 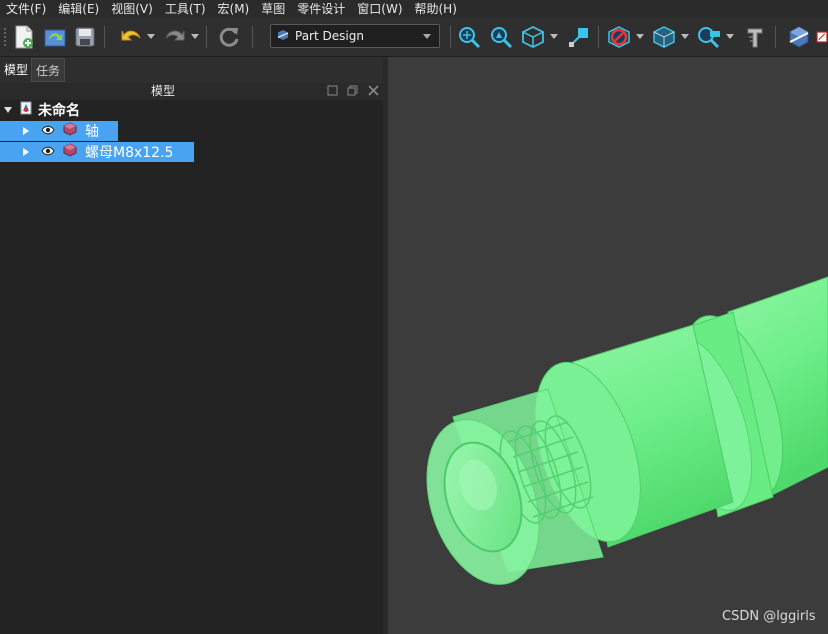 I want to click on panel-float-button, so click(x=352, y=91).